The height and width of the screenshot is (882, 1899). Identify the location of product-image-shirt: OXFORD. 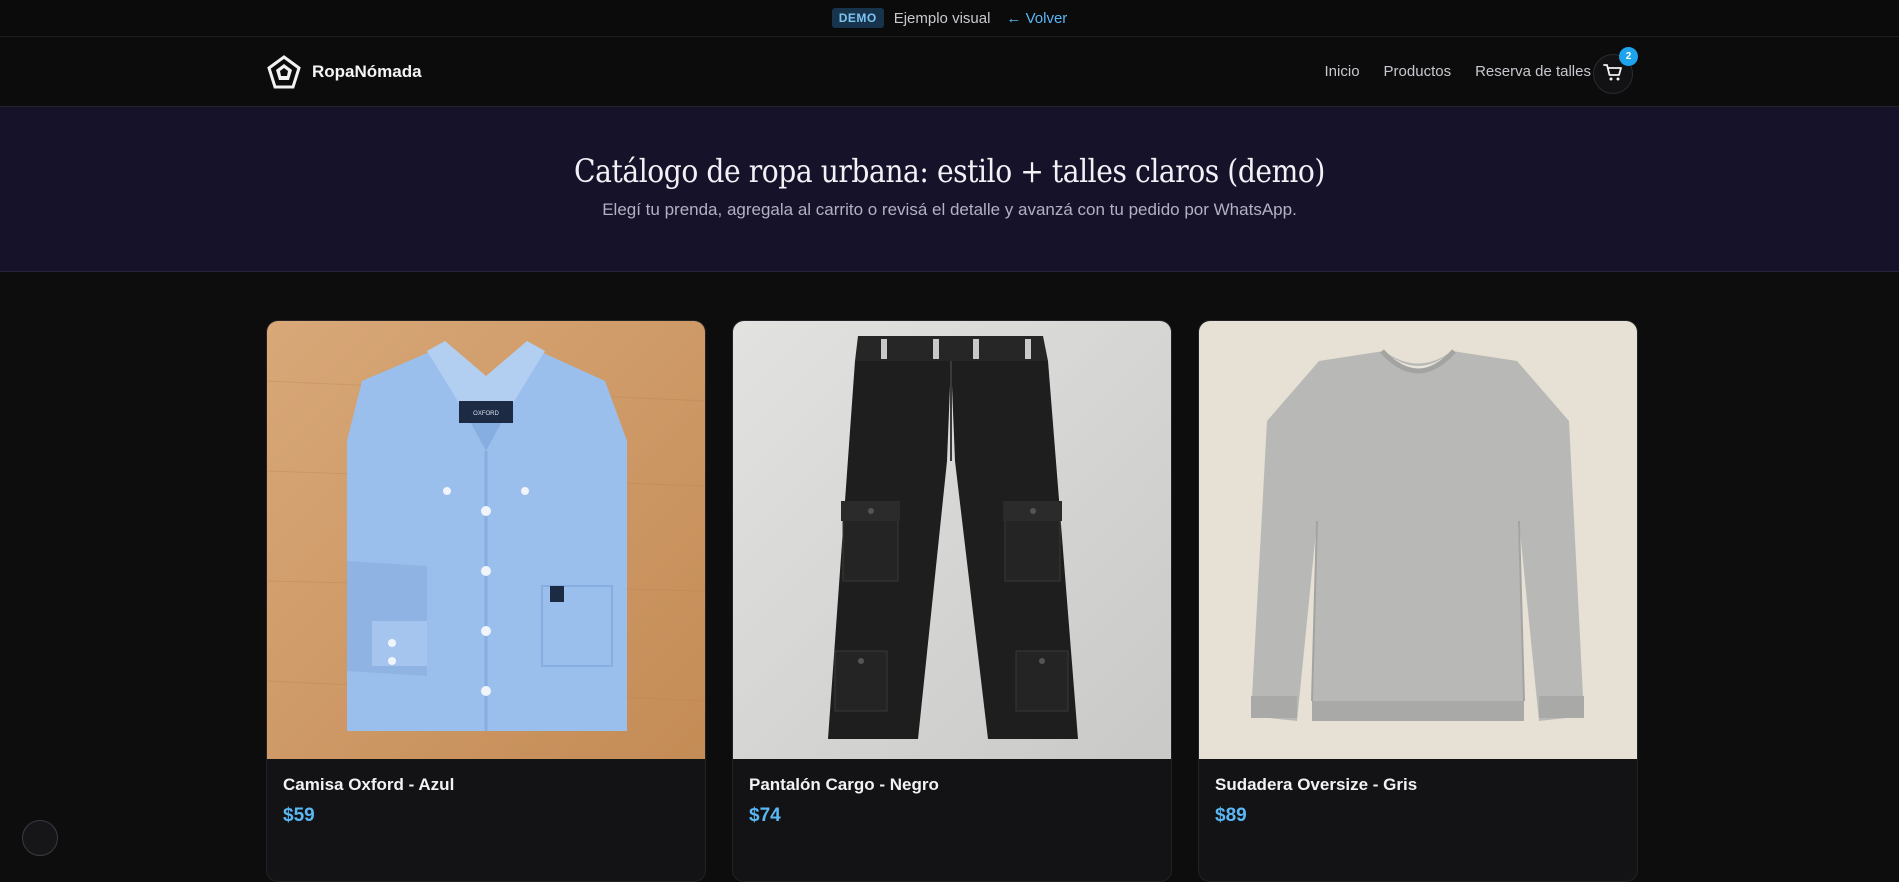
(486, 540).